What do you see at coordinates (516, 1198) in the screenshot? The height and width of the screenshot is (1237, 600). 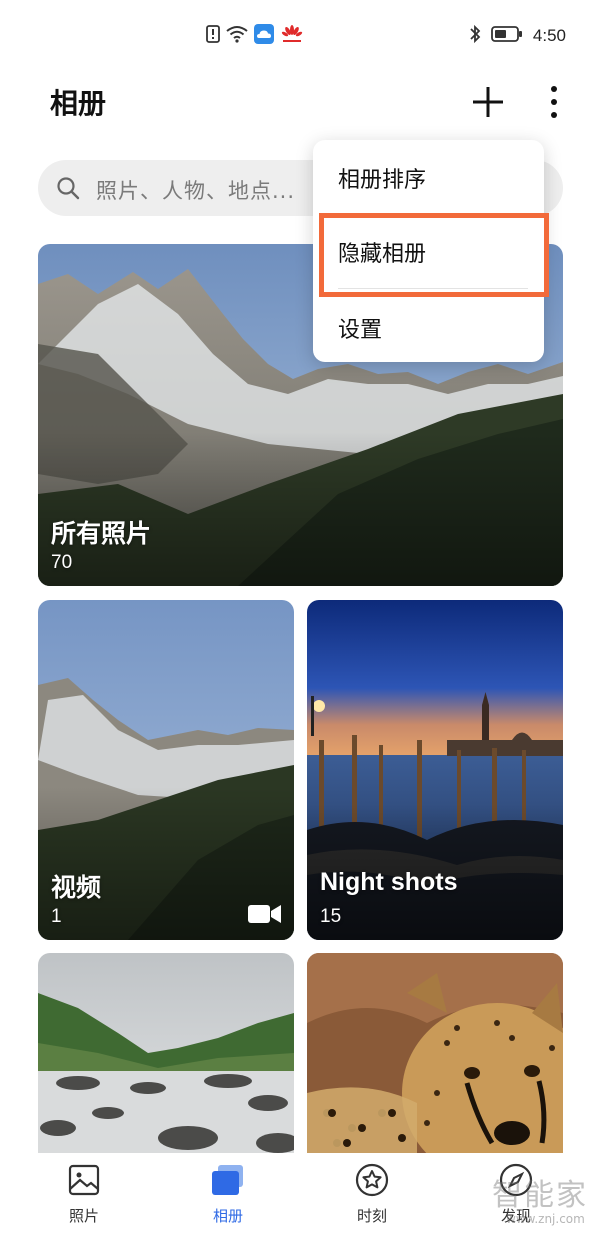 I see `nav-tab-discover: 发现` at bounding box center [516, 1198].